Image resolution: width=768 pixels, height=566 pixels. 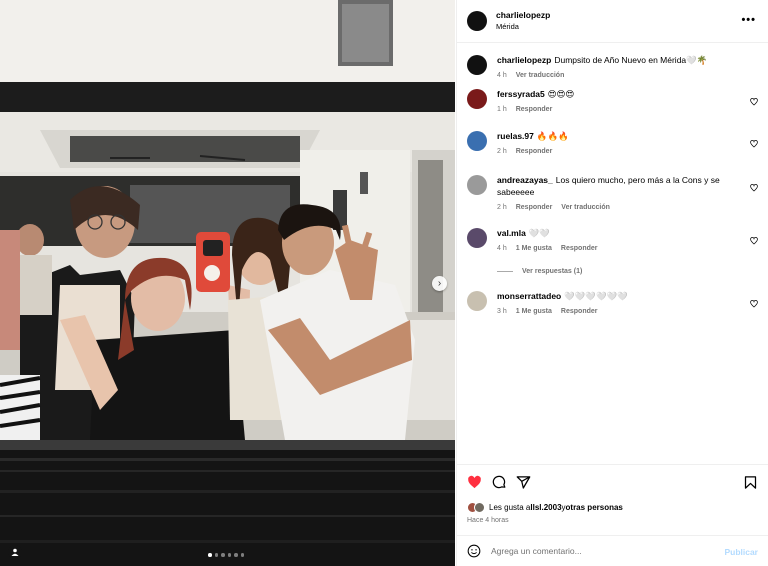 What do you see at coordinates (474, 551) in the screenshot?
I see `smiley-icon` at bounding box center [474, 551].